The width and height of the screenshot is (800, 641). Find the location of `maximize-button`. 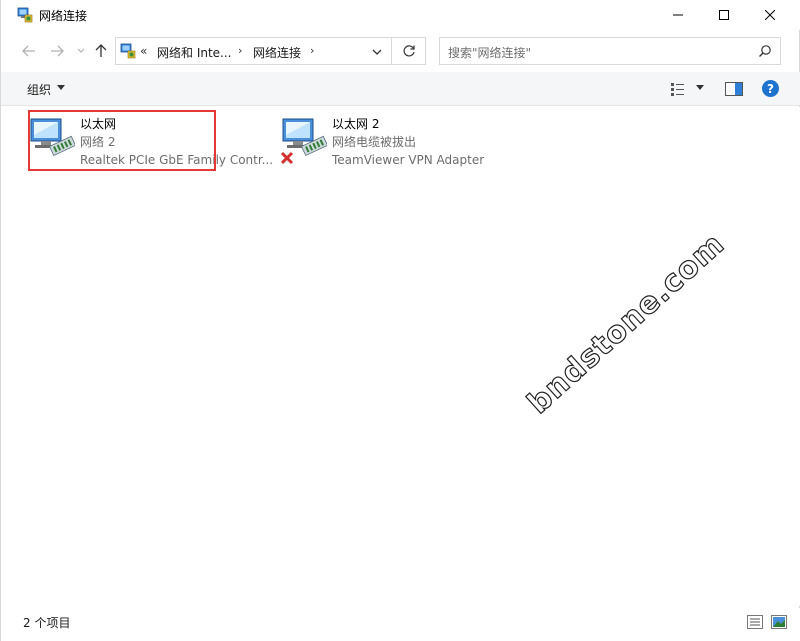

maximize-button is located at coordinates (724, 15).